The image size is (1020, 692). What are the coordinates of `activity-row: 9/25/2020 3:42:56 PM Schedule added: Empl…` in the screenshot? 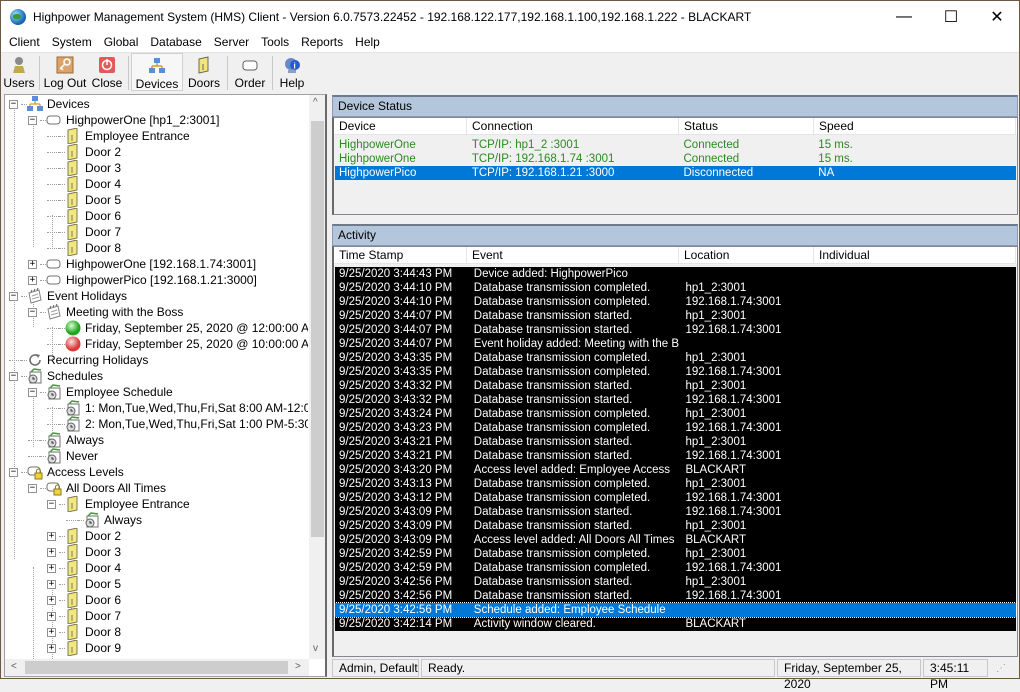 It's located at (675, 610).